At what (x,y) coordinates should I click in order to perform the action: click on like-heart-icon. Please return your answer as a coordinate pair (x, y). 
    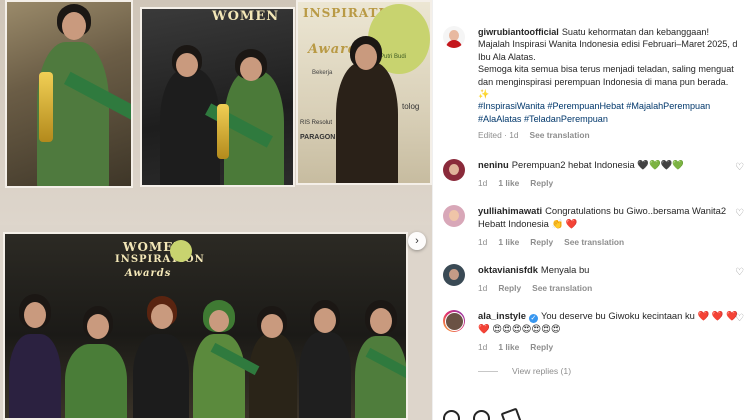
    Looking at the image, I should click on (451, 415).